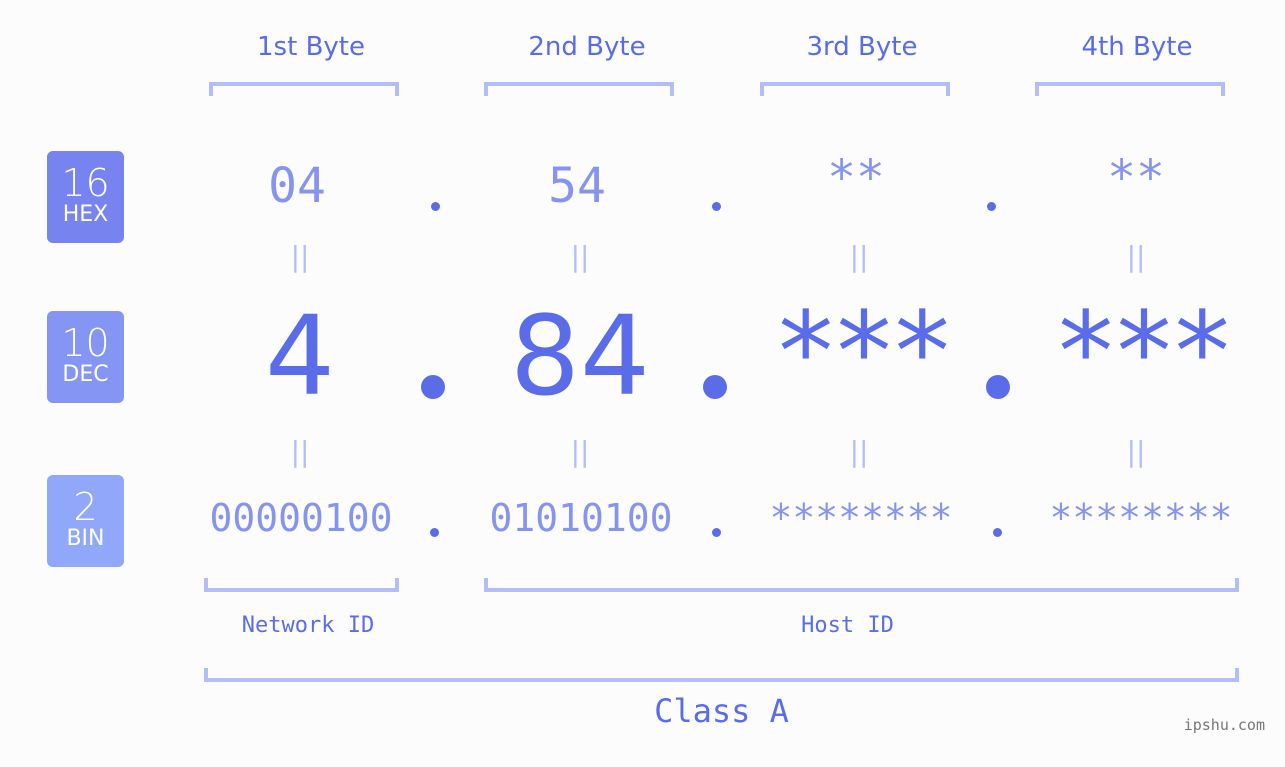 Image resolution: width=1285 pixels, height=767 pixels. What do you see at coordinates (300, 356) in the screenshot?
I see `dec-byte-1: 4` at bounding box center [300, 356].